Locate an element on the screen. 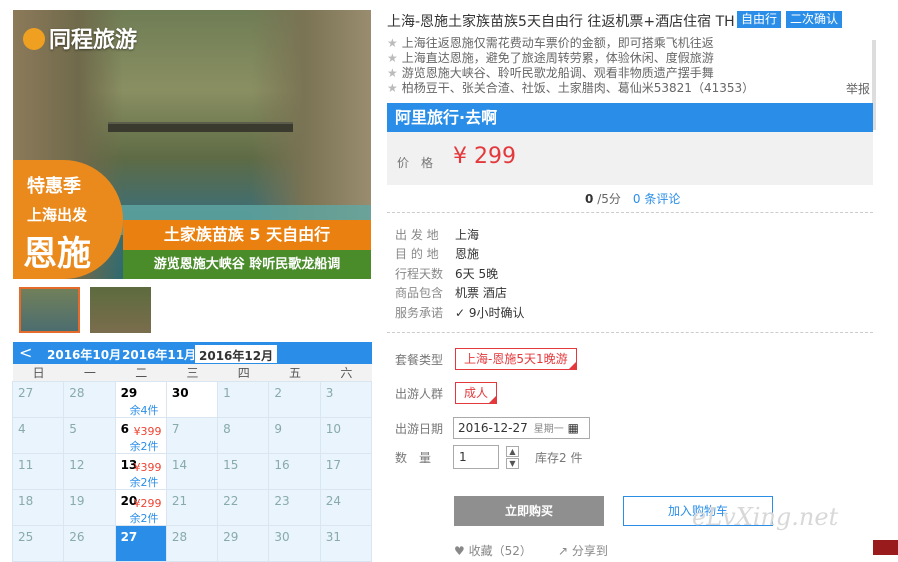 This screenshot has height=562, width=898. calendar-day: 24 is located at coordinates (345, 507).